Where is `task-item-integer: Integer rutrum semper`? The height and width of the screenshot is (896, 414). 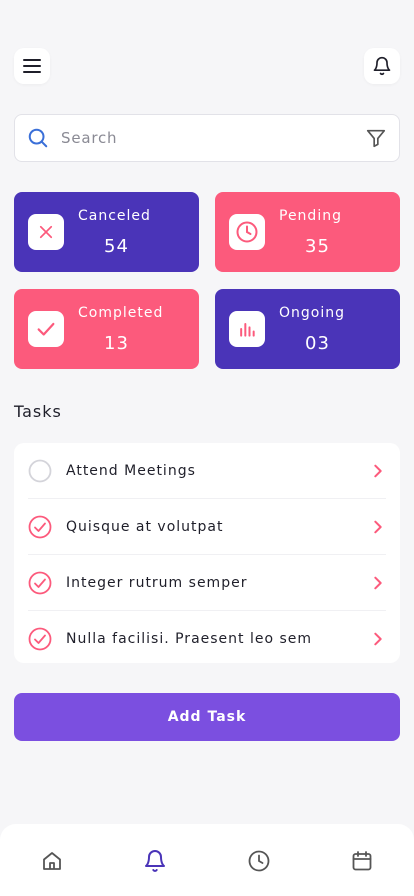
task-item-integer: Integer rutrum semper is located at coordinates (207, 583).